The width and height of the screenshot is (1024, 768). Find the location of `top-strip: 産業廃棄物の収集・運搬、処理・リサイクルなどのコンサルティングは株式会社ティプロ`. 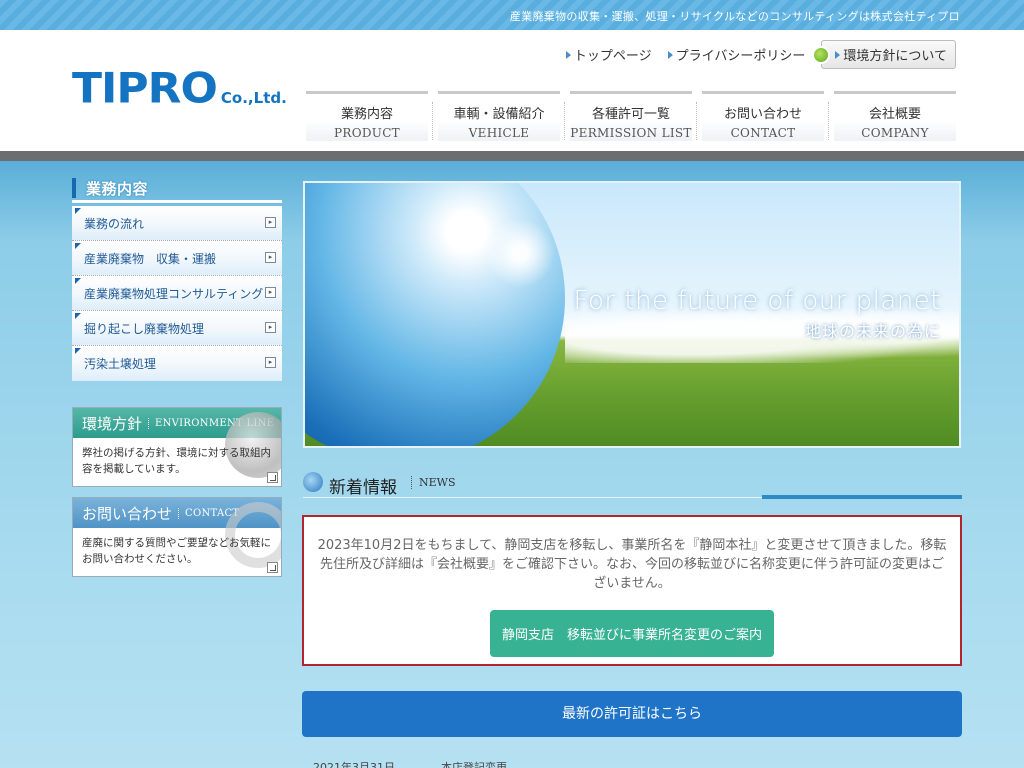

top-strip: 産業廃棄物の収集・運搬、処理・リサイクルなどのコンサルティングは株式会社ティプロ is located at coordinates (512, 15).